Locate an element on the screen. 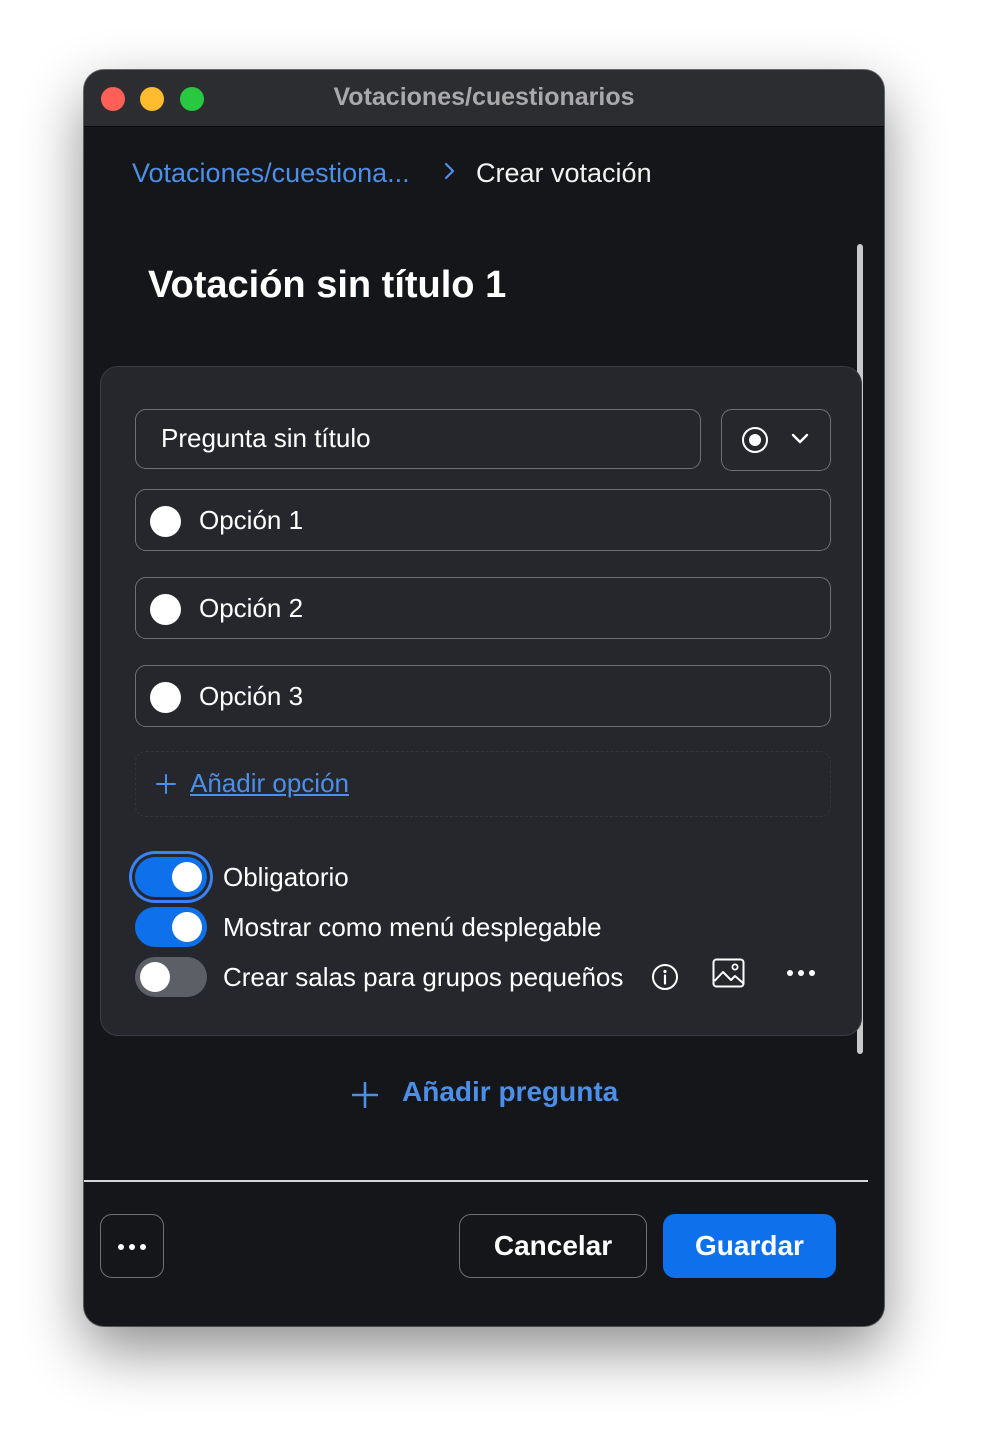  window-title: Votaciones/cuestionarios is located at coordinates (484, 97).